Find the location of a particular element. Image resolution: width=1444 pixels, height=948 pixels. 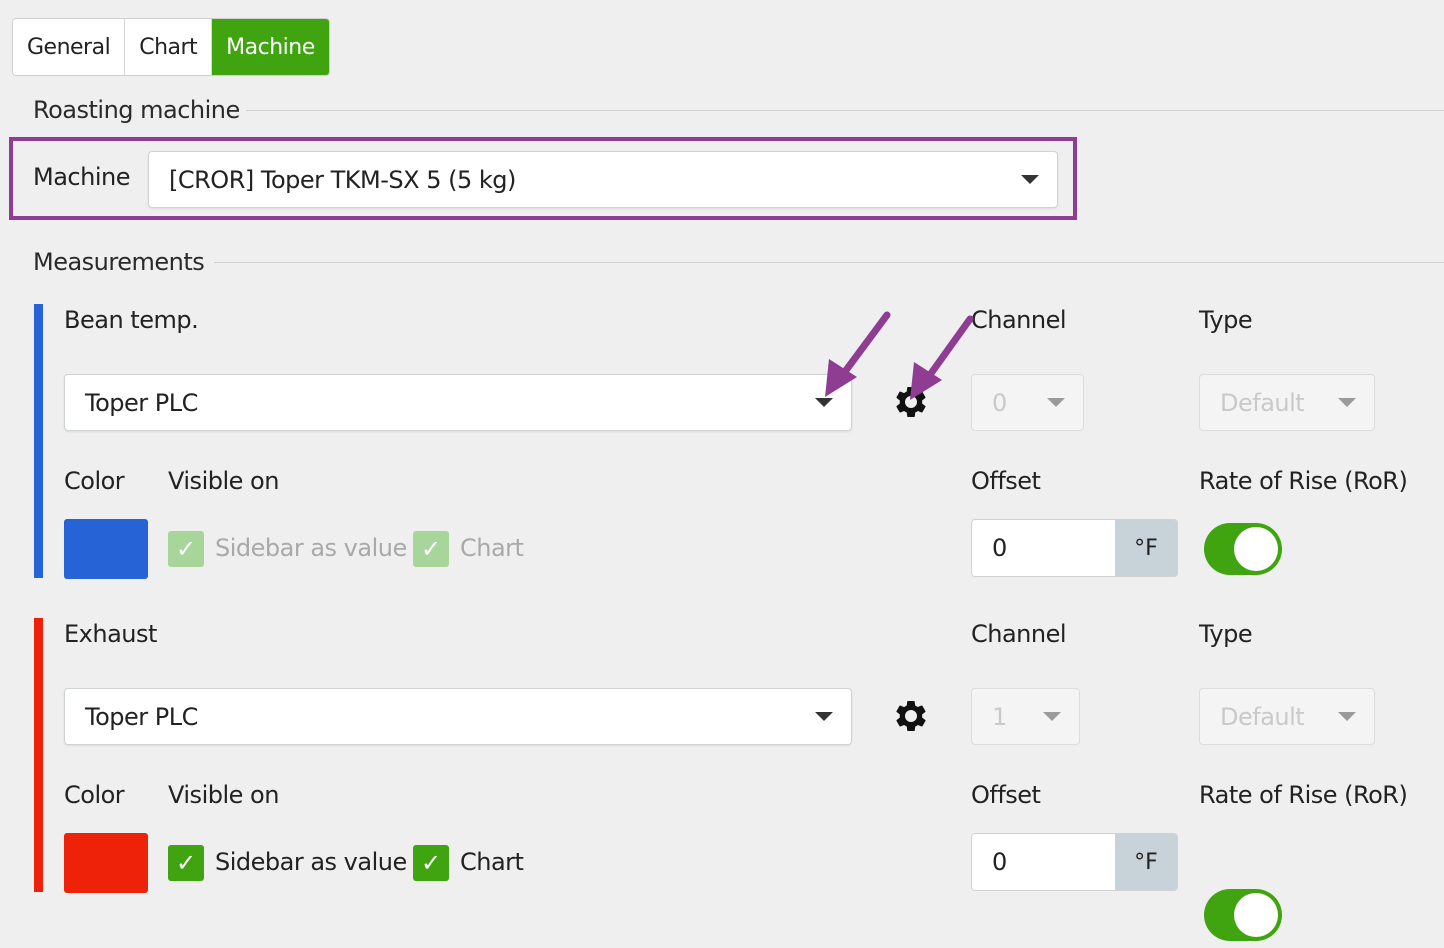

exhaust-accent-bar is located at coordinates (38, 755).